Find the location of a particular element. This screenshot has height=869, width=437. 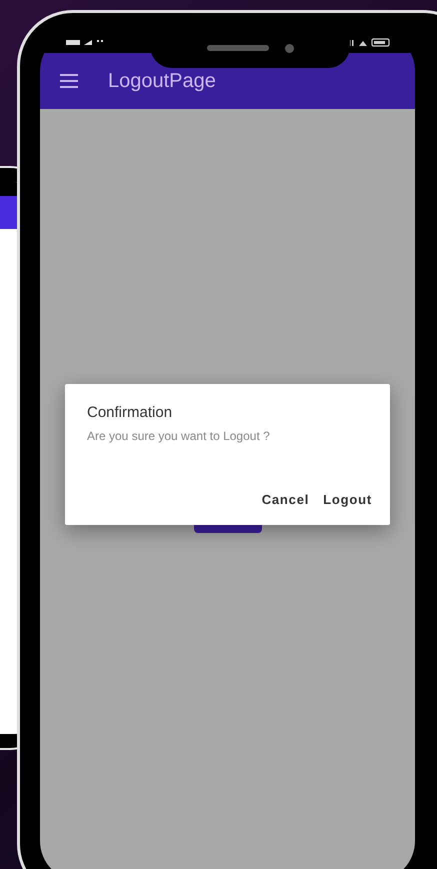

dialog-action-button: Cancel is located at coordinates (286, 499).